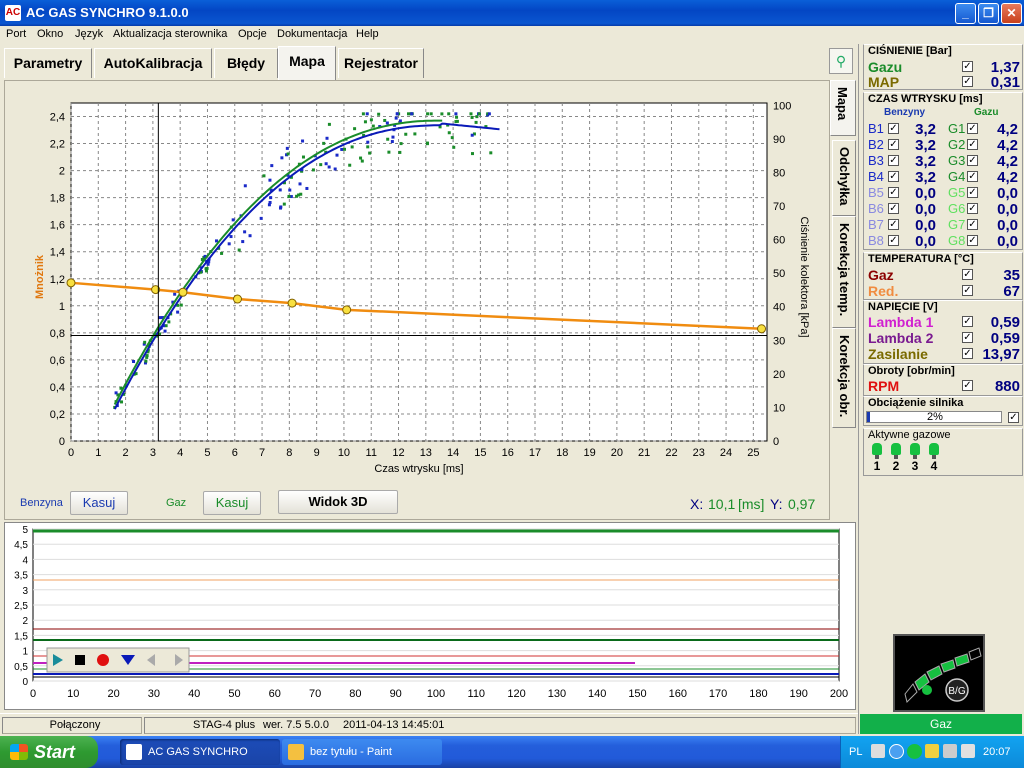 The height and width of the screenshot is (768, 1024). What do you see at coordinates (1007, 209) in the screenshot?
I see `gaz-injector-value: 0,0` at bounding box center [1007, 209].